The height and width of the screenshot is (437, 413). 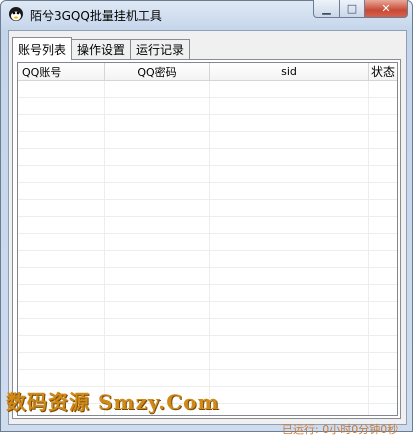 I want to click on maximize-icon: □, so click(x=352, y=8).